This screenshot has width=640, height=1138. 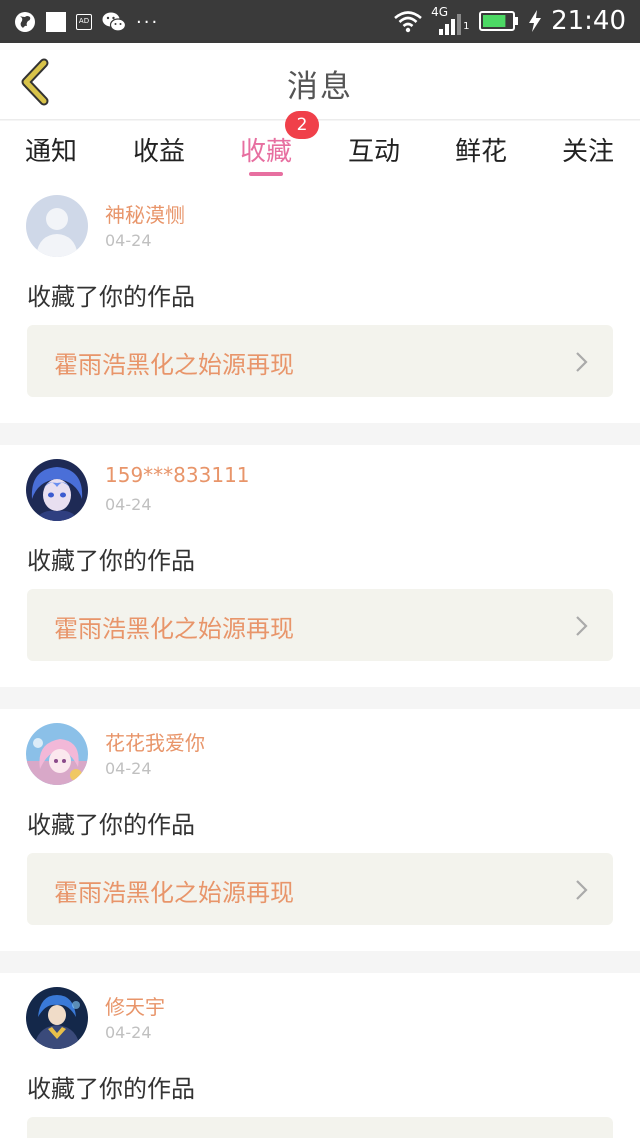 What do you see at coordinates (588, 149) in the screenshot?
I see `tab-follows: 关注` at bounding box center [588, 149].